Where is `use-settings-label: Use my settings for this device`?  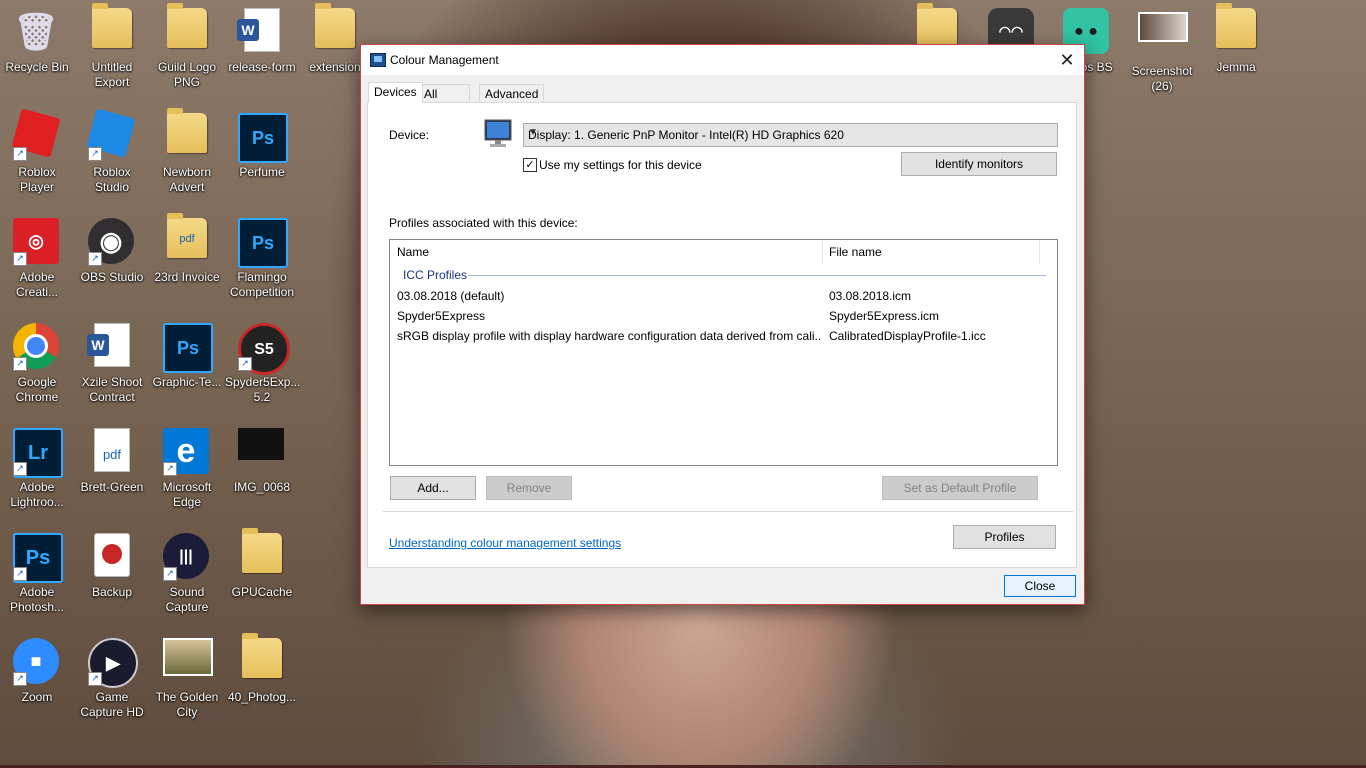
use-settings-label: Use my settings for this device is located at coordinates (620, 165).